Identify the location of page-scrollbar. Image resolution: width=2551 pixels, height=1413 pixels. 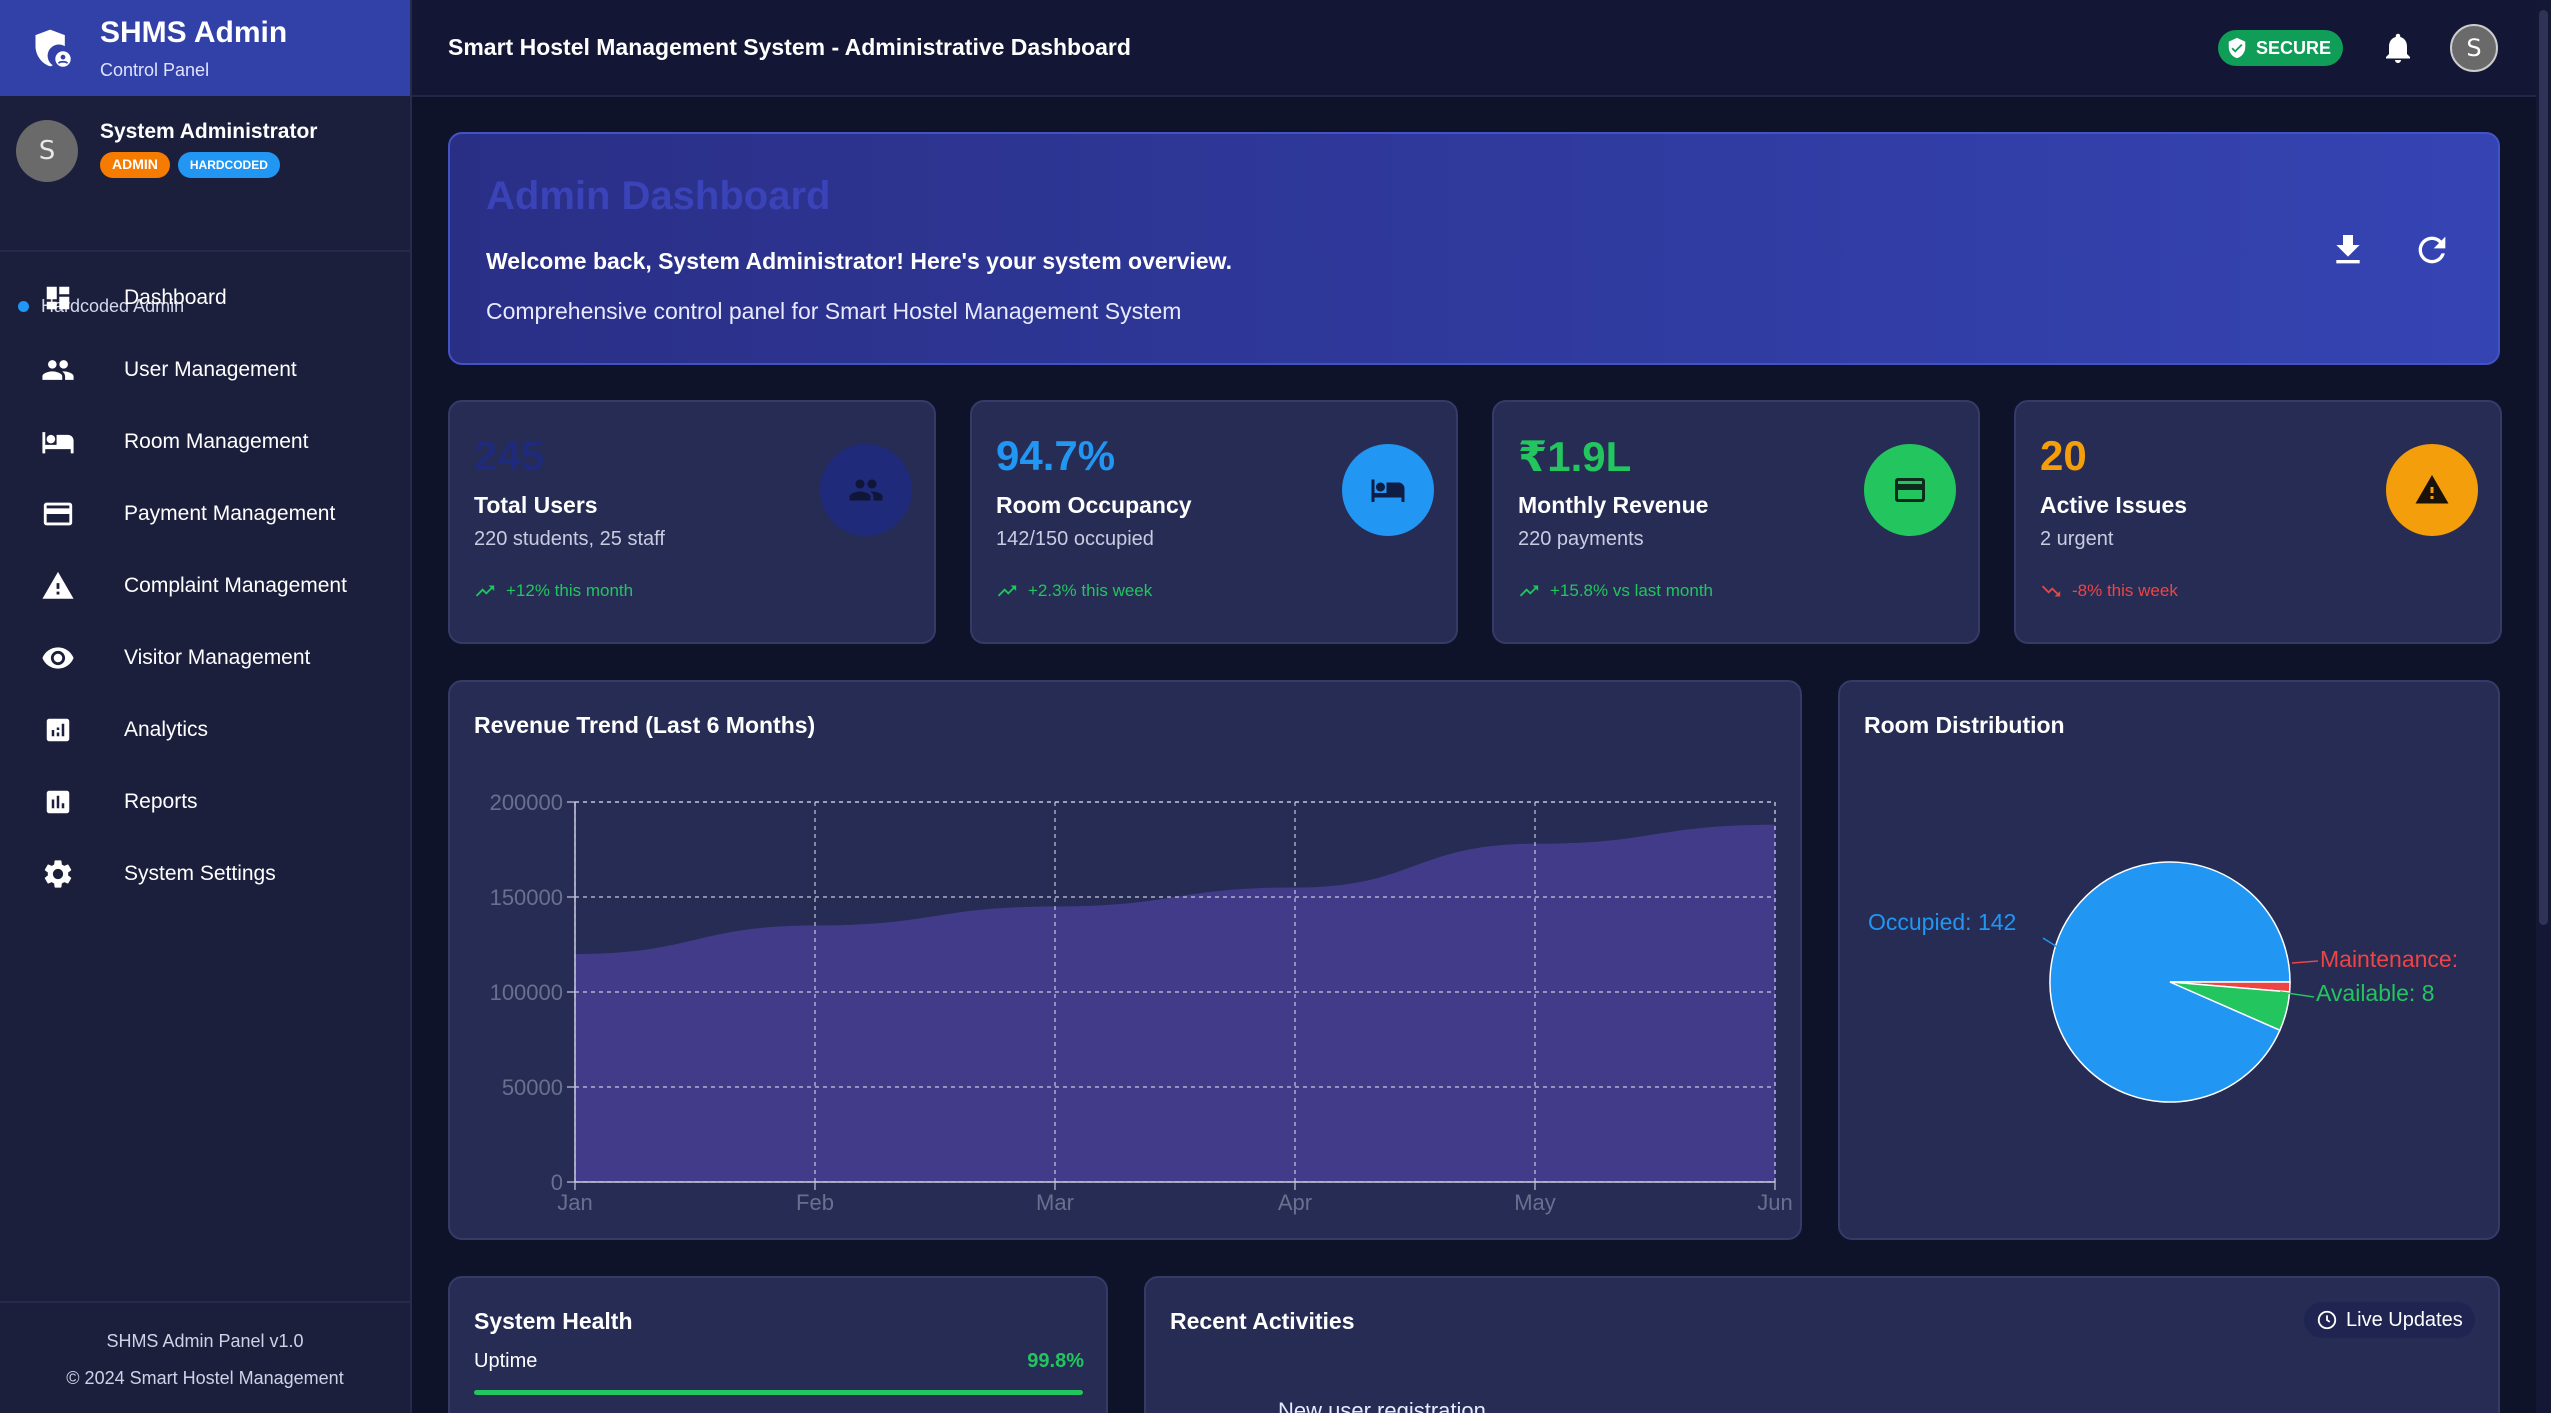
(2543, 706).